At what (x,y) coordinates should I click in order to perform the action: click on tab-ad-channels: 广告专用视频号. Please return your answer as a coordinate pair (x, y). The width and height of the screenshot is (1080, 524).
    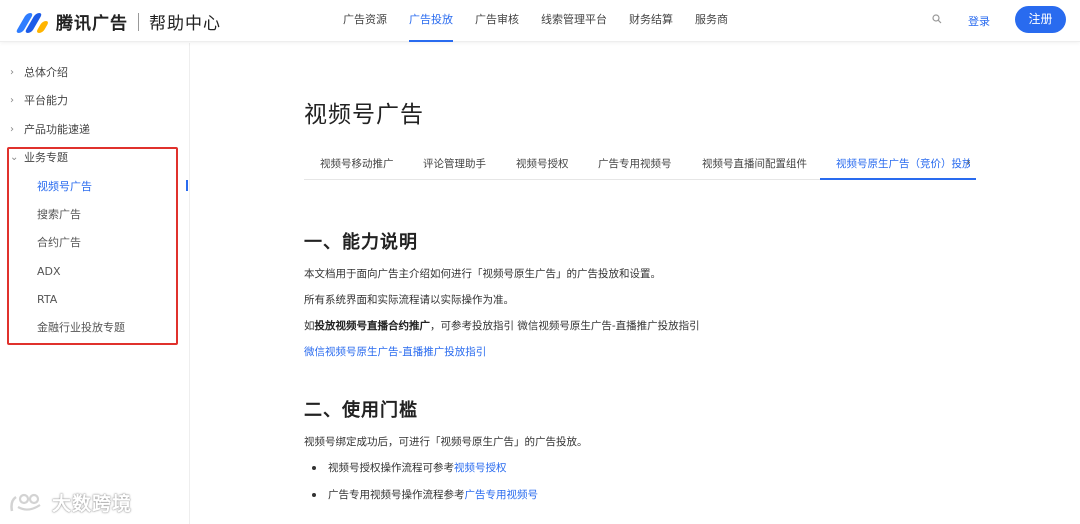
    Looking at the image, I should click on (635, 165).